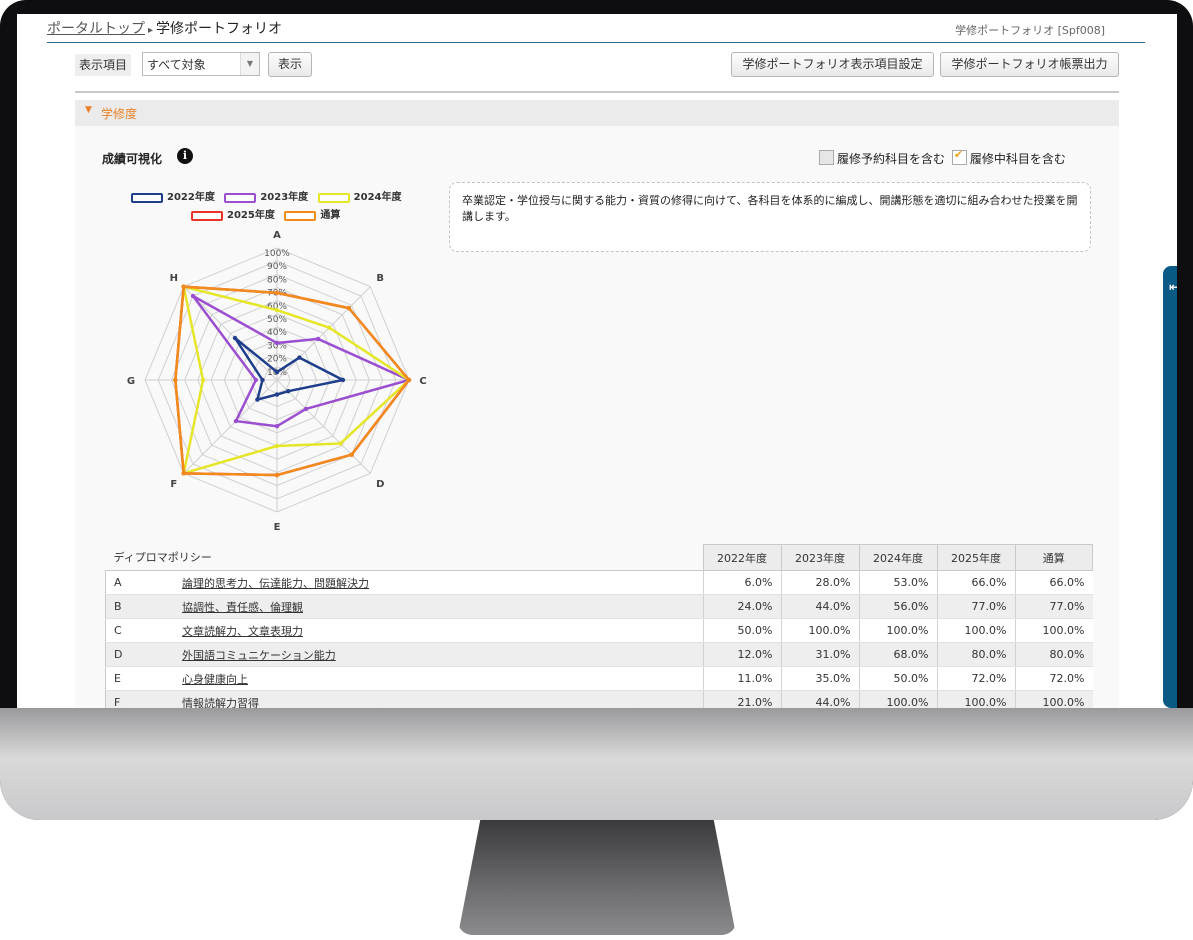 Image resolution: width=1193 pixels, height=940 pixels. Describe the element at coordinates (277, 280) in the screenshot. I see `radar-tick-label: 80%` at that location.